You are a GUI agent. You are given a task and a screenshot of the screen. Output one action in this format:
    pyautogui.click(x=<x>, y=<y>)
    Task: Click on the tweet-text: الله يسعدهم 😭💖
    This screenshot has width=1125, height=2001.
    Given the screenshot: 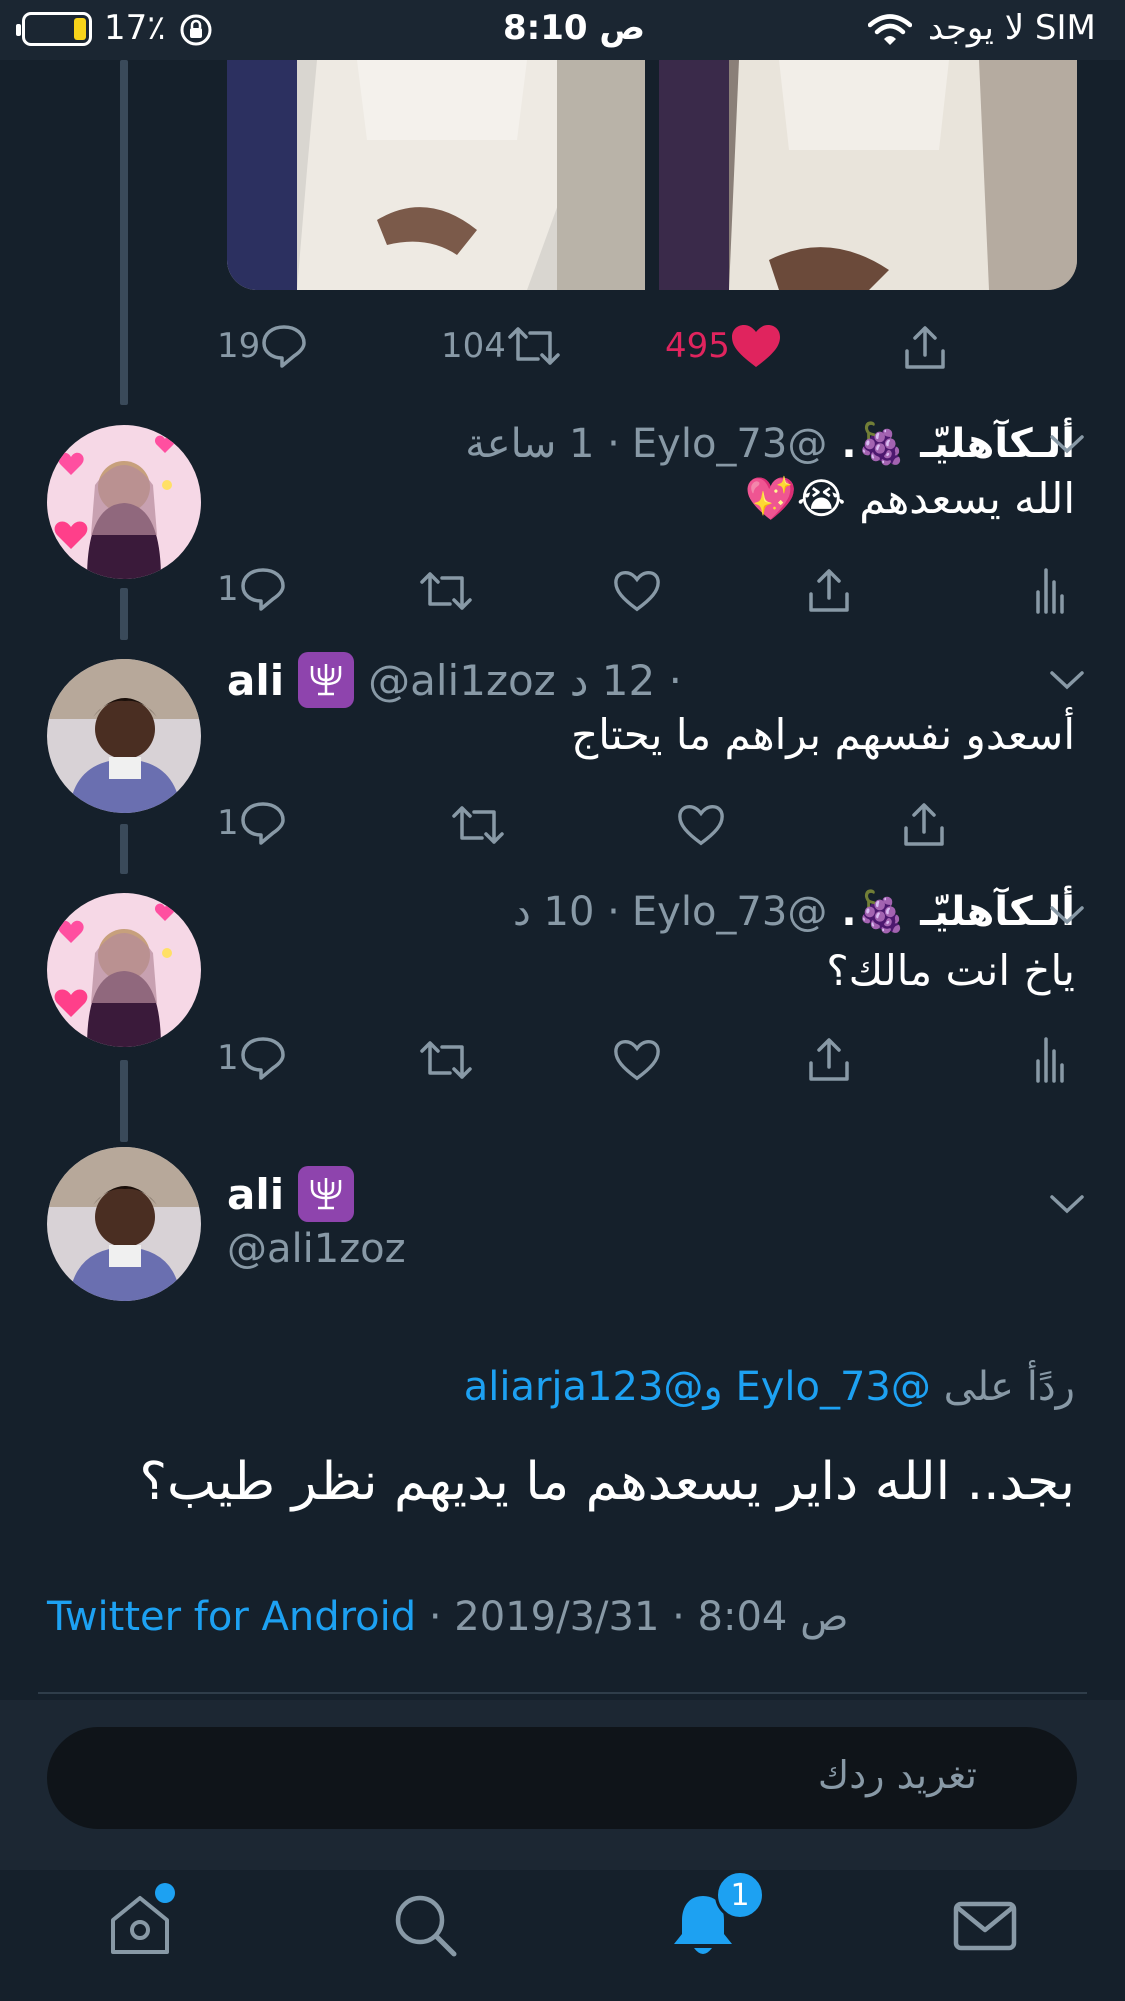 What is the action you would take?
    pyautogui.click(x=909, y=498)
    